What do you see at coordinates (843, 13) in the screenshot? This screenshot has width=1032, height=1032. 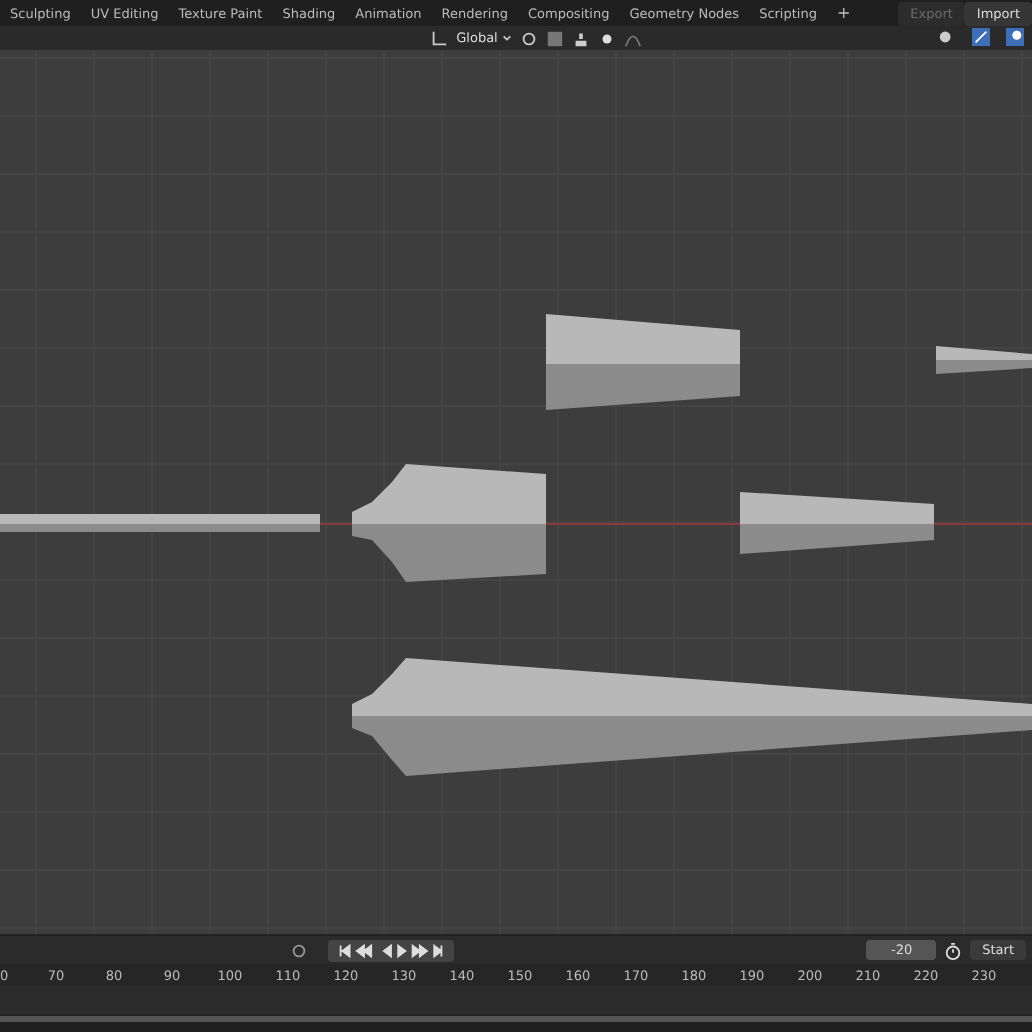 I see `add-workspace-button: +` at bounding box center [843, 13].